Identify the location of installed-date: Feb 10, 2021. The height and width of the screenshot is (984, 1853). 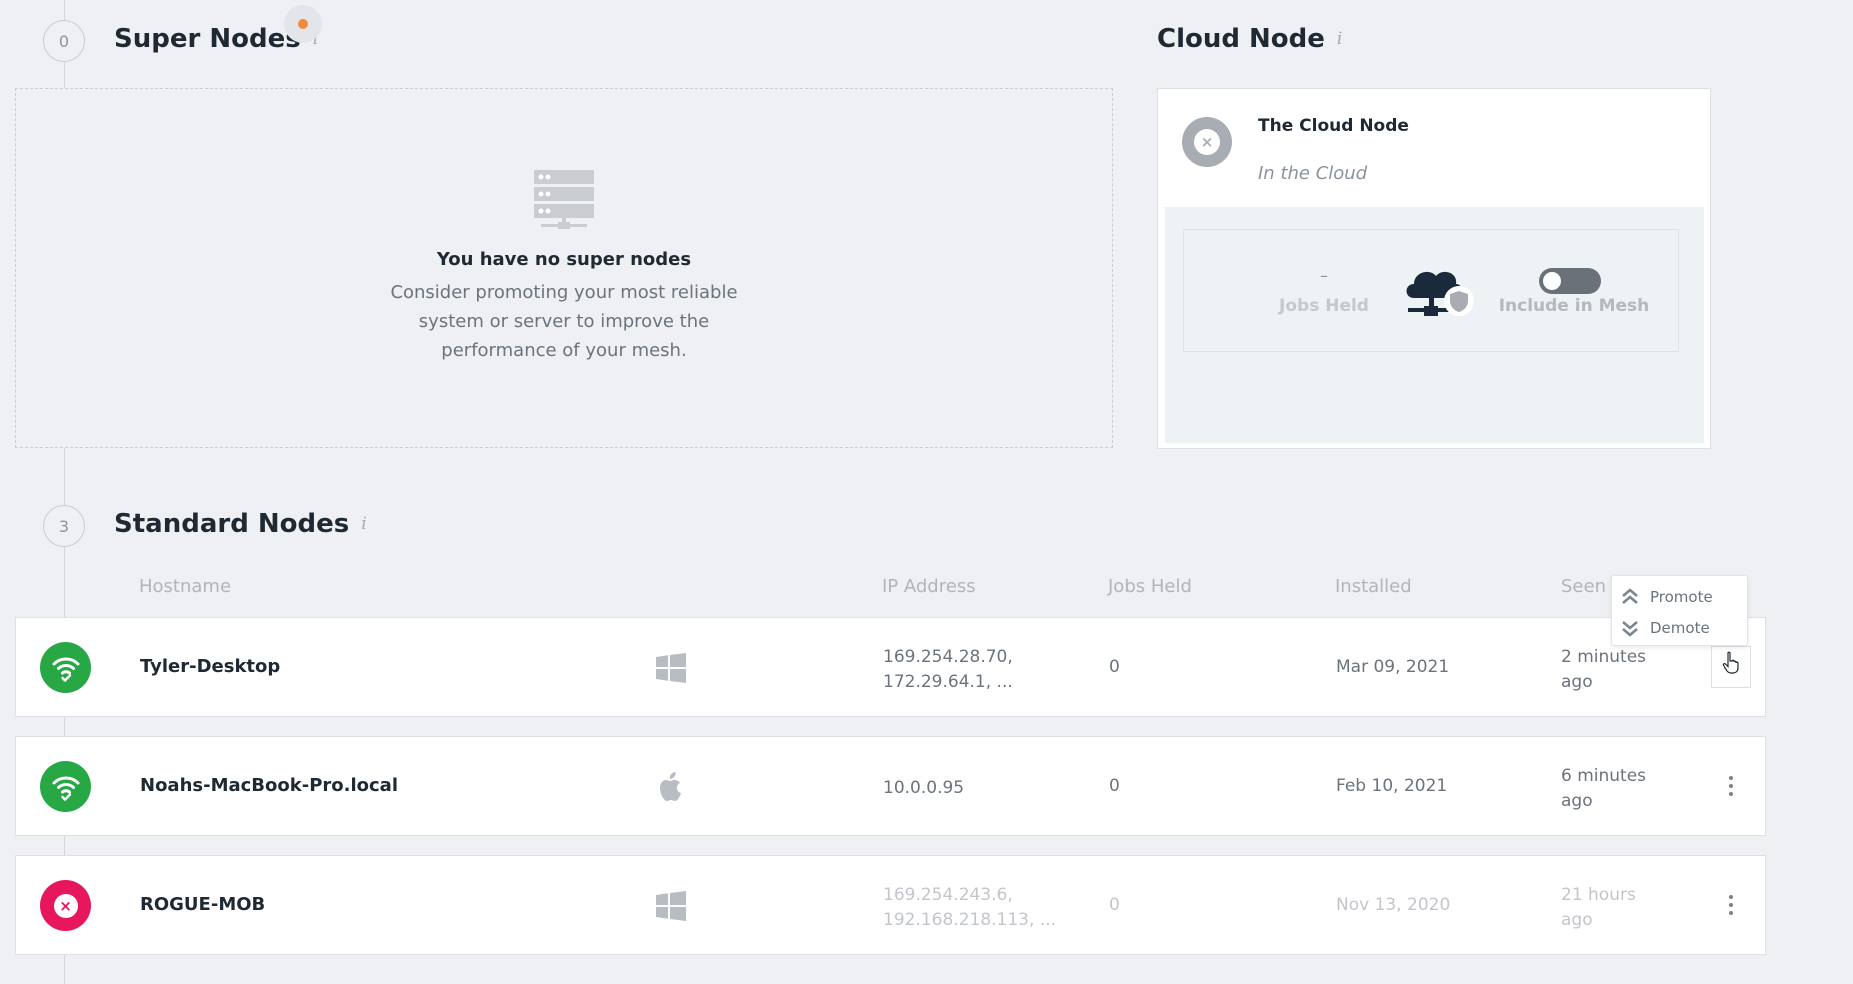
(1392, 786).